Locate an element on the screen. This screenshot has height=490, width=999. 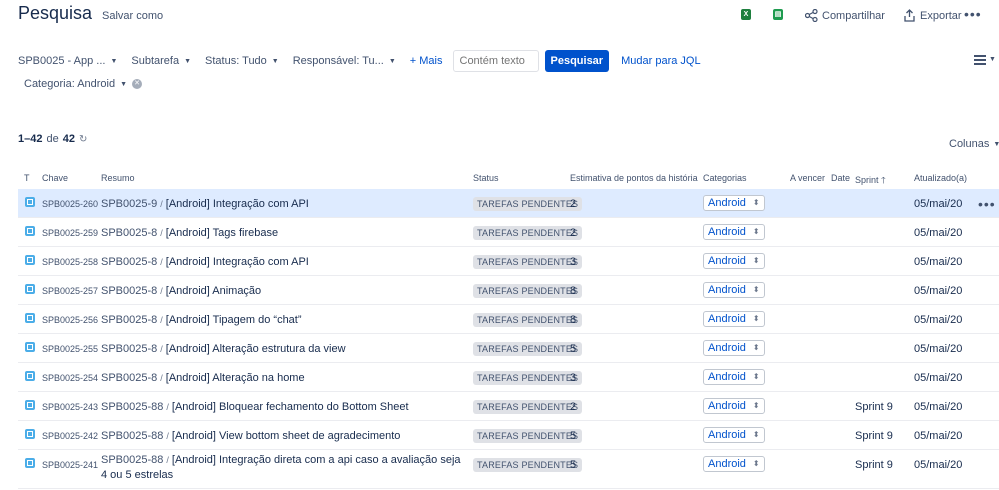
more-options-icon: ••• is located at coordinates (973, 14).